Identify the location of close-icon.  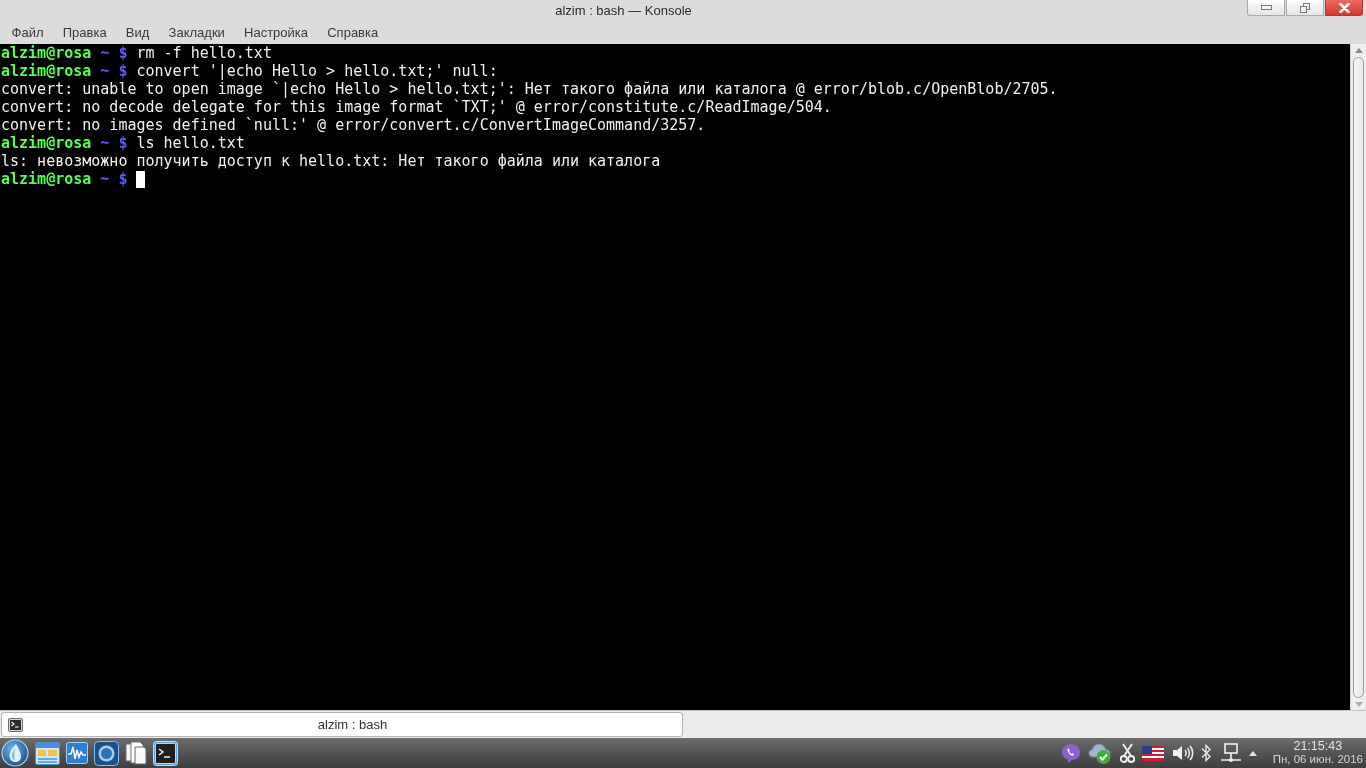
(1344, 7).